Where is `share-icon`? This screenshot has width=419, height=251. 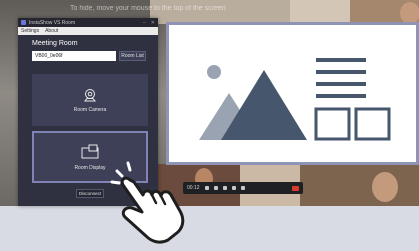
share-icon is located at coordinates (224, 188).